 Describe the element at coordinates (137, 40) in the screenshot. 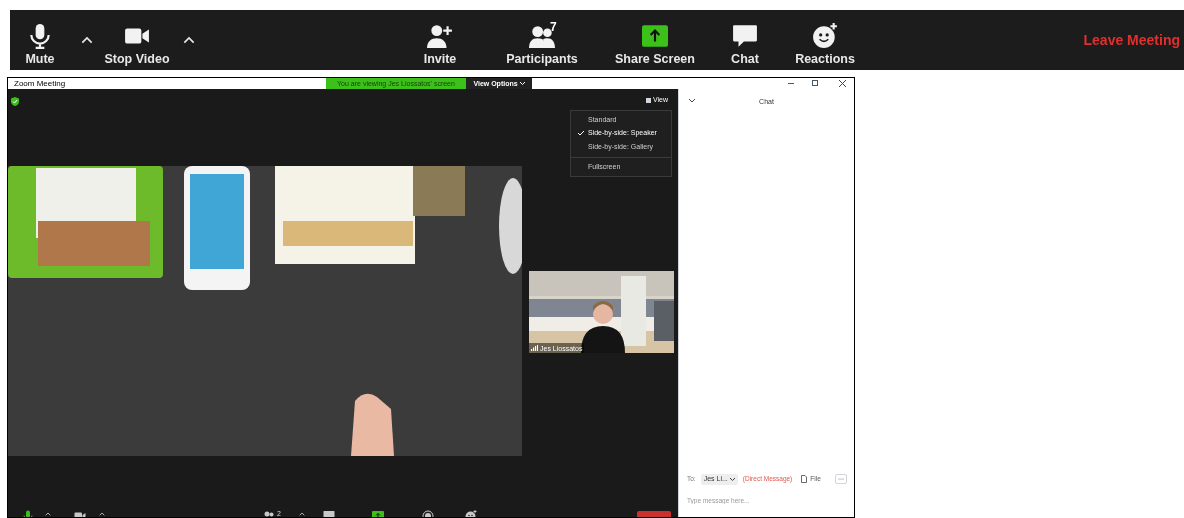

I see `toolbar-button: Stop Video` at that location.